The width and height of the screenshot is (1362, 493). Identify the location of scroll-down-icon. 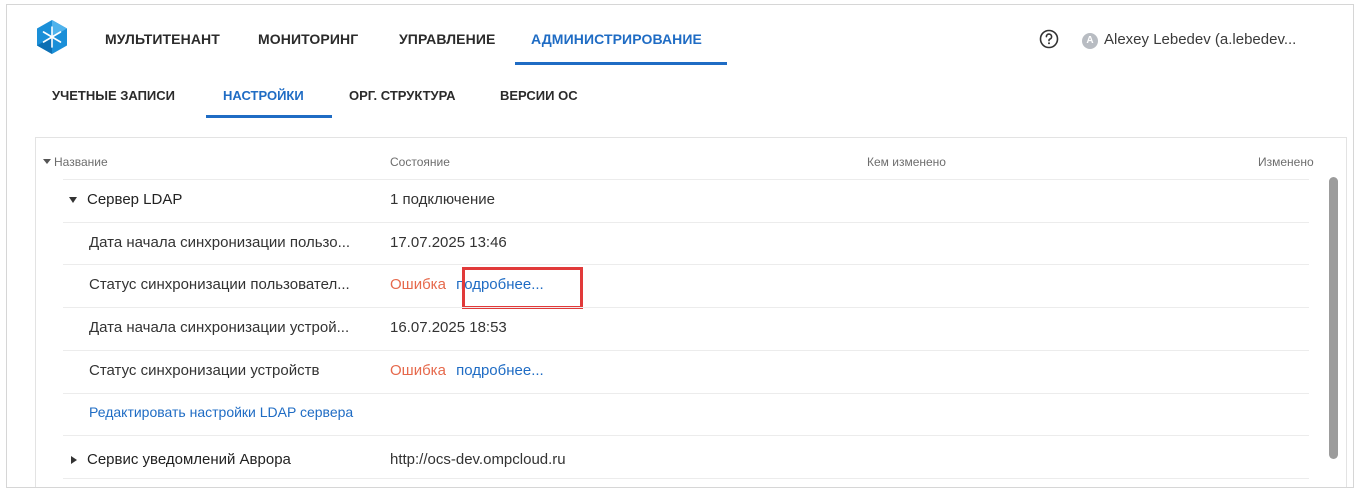
(1334, 487).